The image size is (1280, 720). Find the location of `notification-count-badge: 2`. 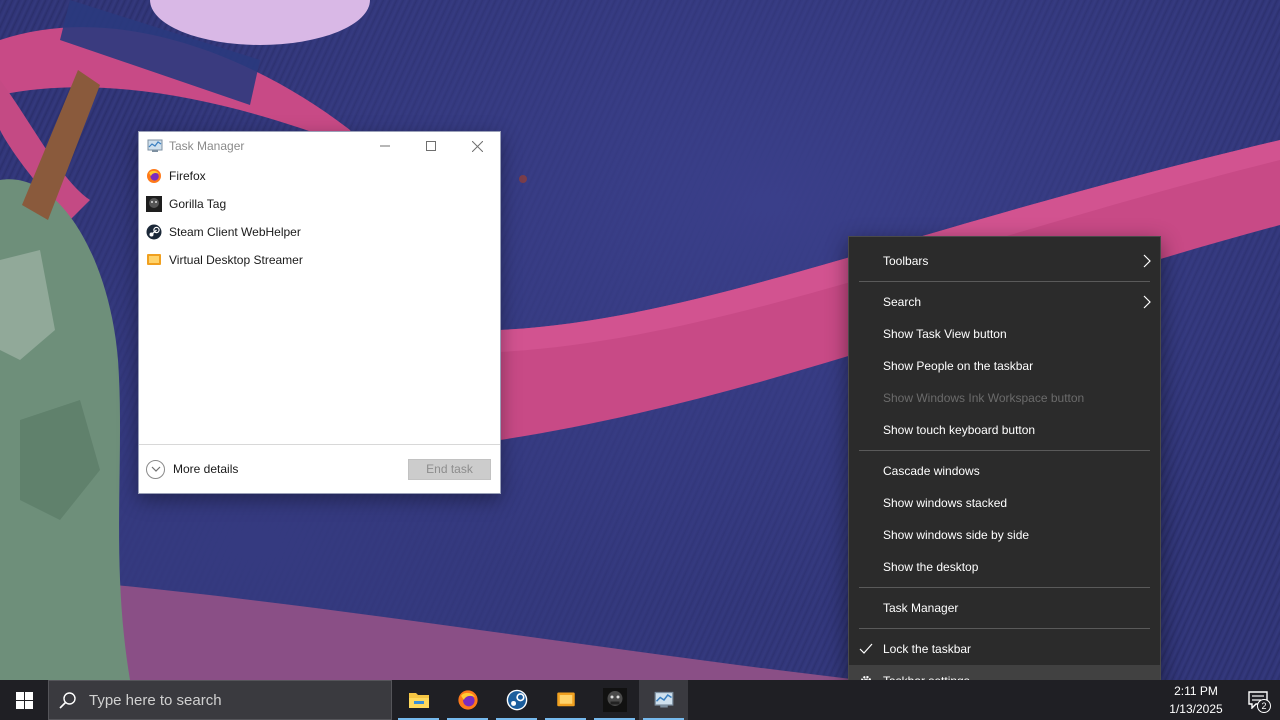

notification-count-badge: 2 is located at coordinates (1264, 706).